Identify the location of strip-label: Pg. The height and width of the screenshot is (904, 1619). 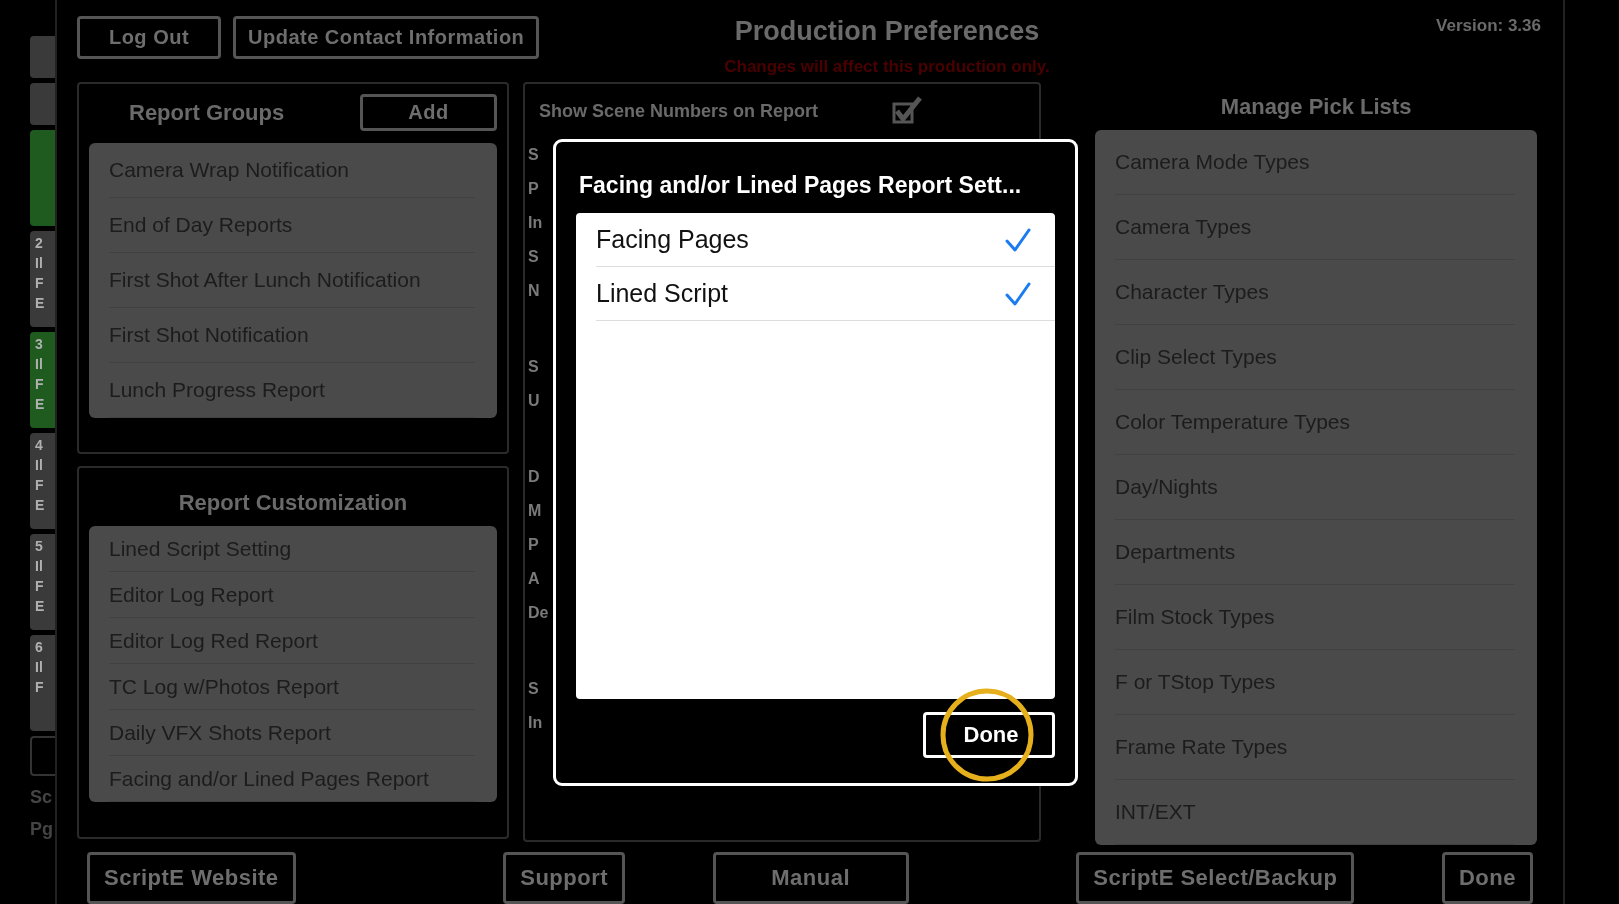
(42, 829).